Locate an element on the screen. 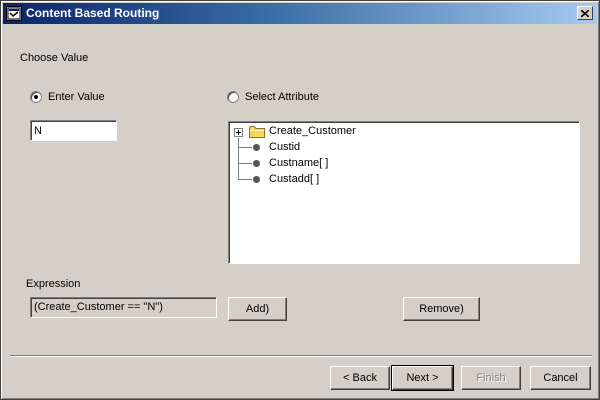 The height and width of the screenshot is (400, 600). back-button: < Back is located at coordinates (360, 378).